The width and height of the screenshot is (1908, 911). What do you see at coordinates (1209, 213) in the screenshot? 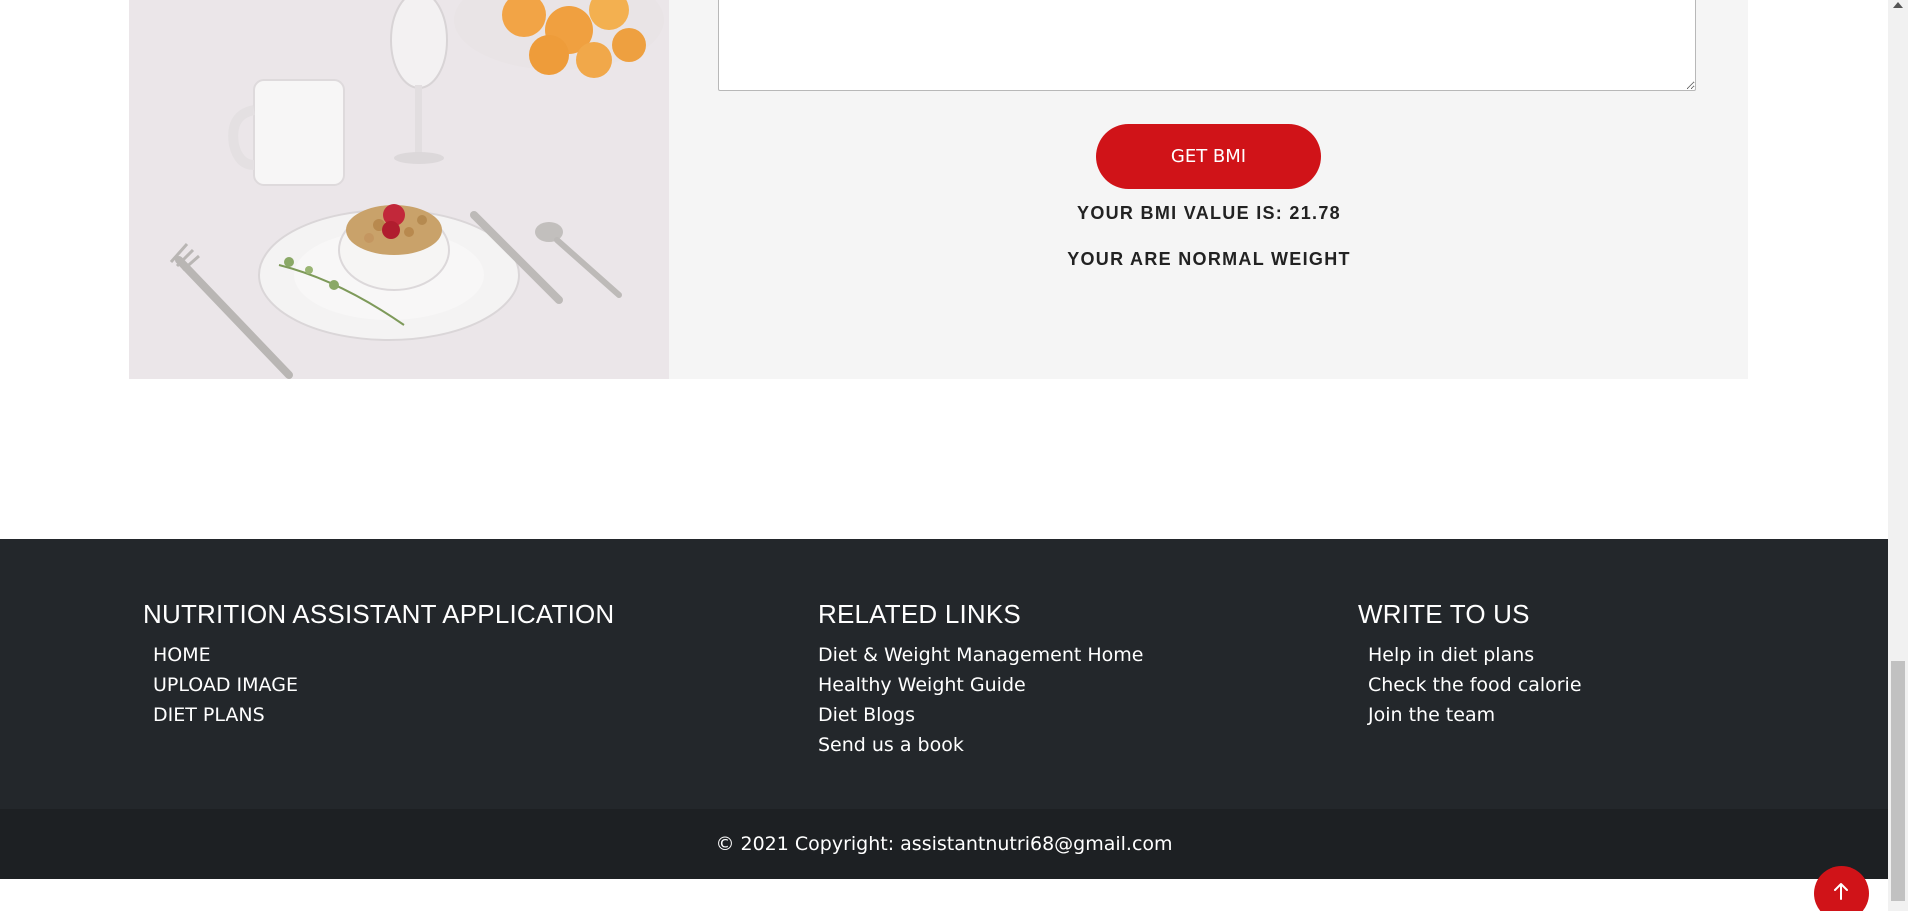
I see `bmi-value-text: YOUR BMI VALUE IS: 21.78` at bounding box center [1209, 213].